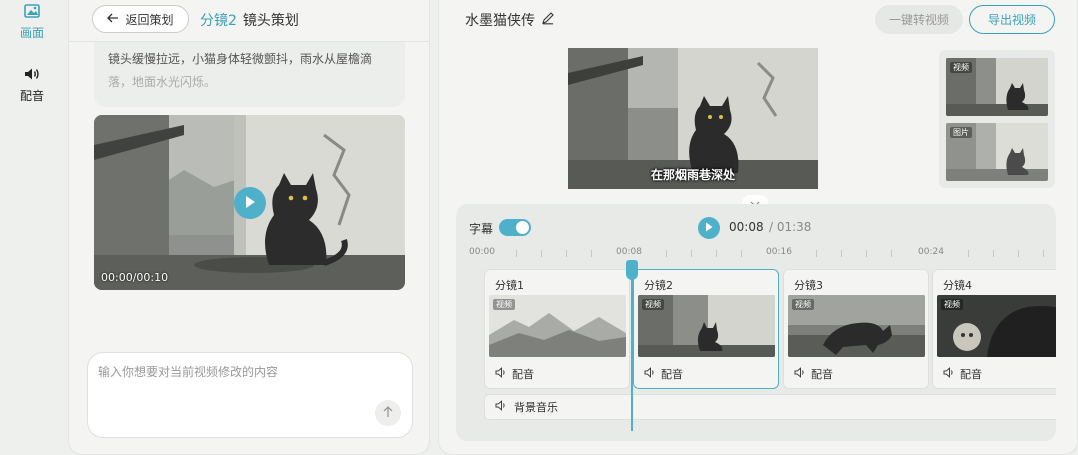 The width and height of the screenshot is (1078, 455). What do you see at coordinates (149, 19) in the screenshot?
I see `back-button-label: 返回策划` at bounding box center [149, 19].